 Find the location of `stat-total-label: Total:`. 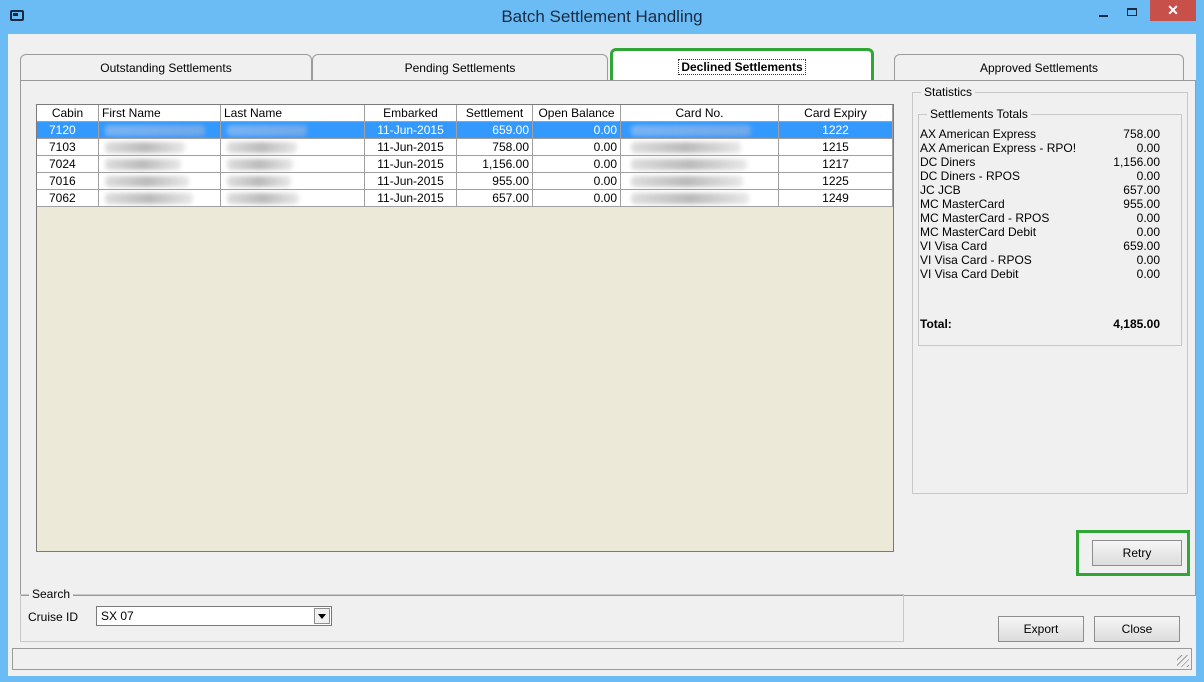

stat-total-label: Total: is located at coordinates (936, 324).